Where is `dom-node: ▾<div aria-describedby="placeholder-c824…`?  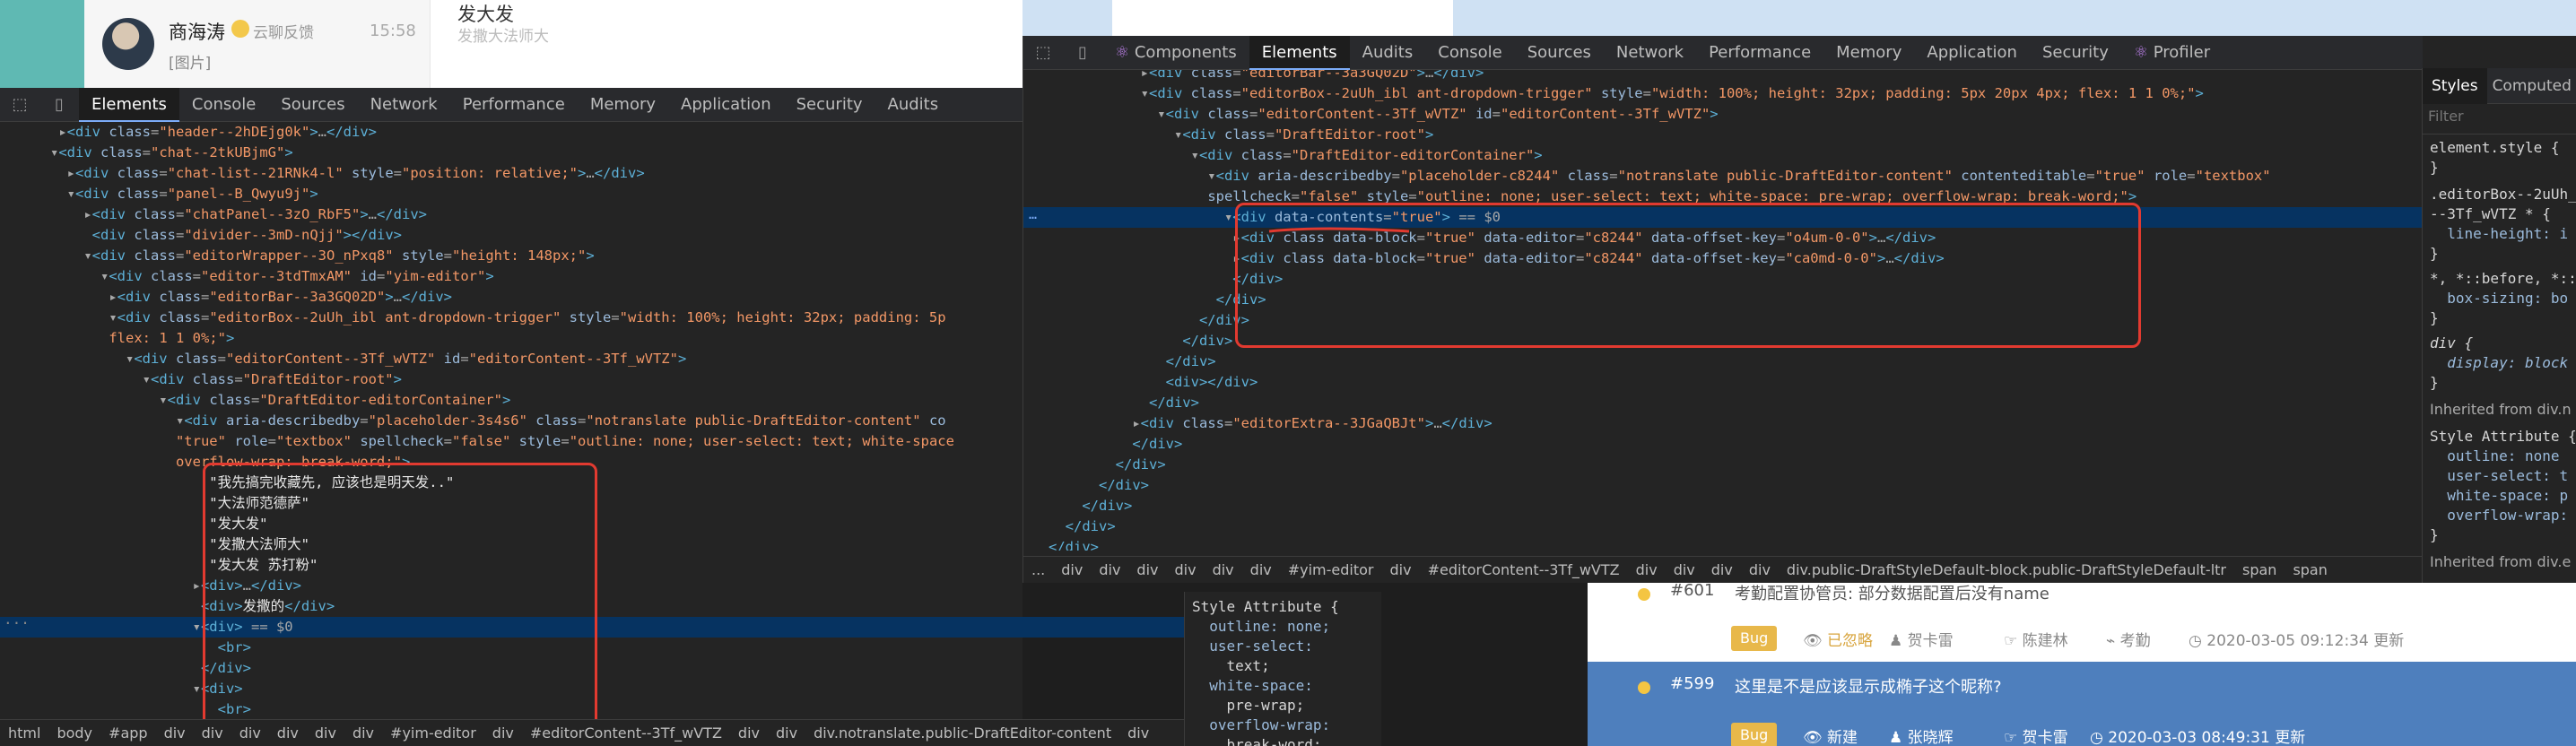 dom-node: ▾<div aria-describedby="placeholder-c824… is located at coordinates (1646, 176).